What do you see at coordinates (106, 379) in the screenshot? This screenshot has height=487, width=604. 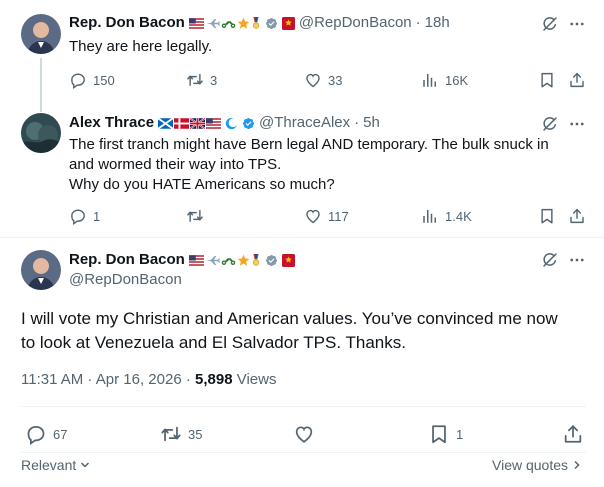 I see `post-timestamp: 11:31 AM · Apr 16, 2026 ·` at bounding box center [106, 379].